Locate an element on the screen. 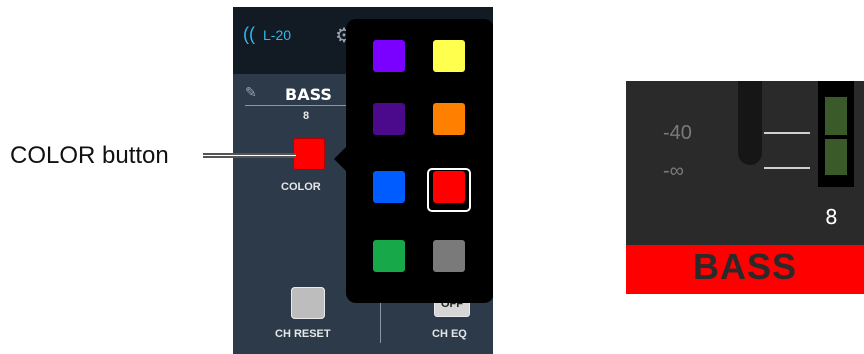 The height and width of the screenshot is (354, 864). color-label: COLOR is located at coordinates (301, 187).